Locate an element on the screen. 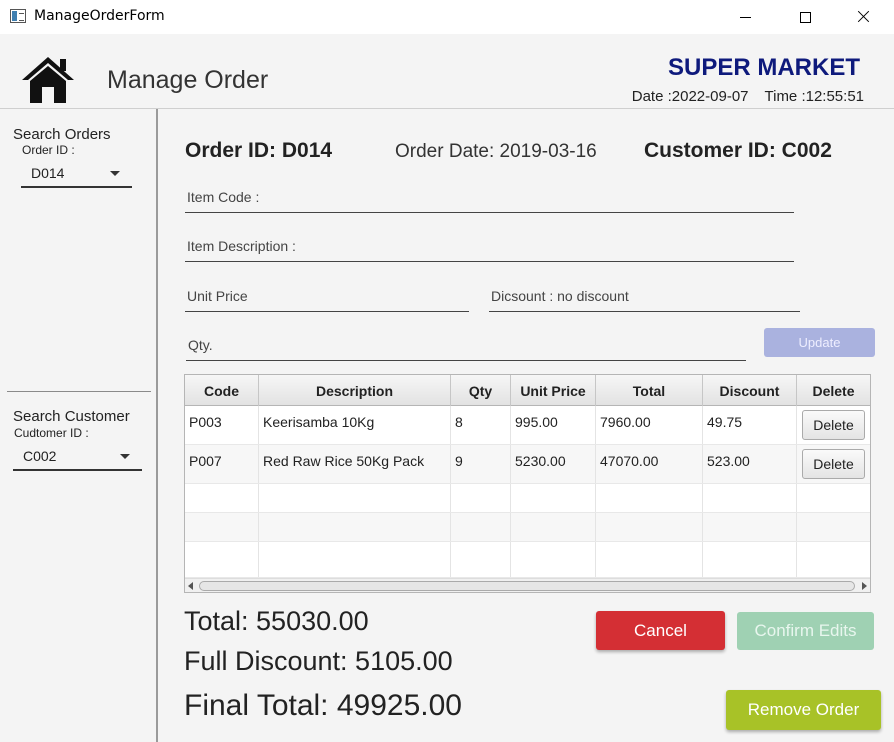 The height and width of the screenshot is (742, 894). remove-order-button: Remove Order is located at coordinates (803, 710).